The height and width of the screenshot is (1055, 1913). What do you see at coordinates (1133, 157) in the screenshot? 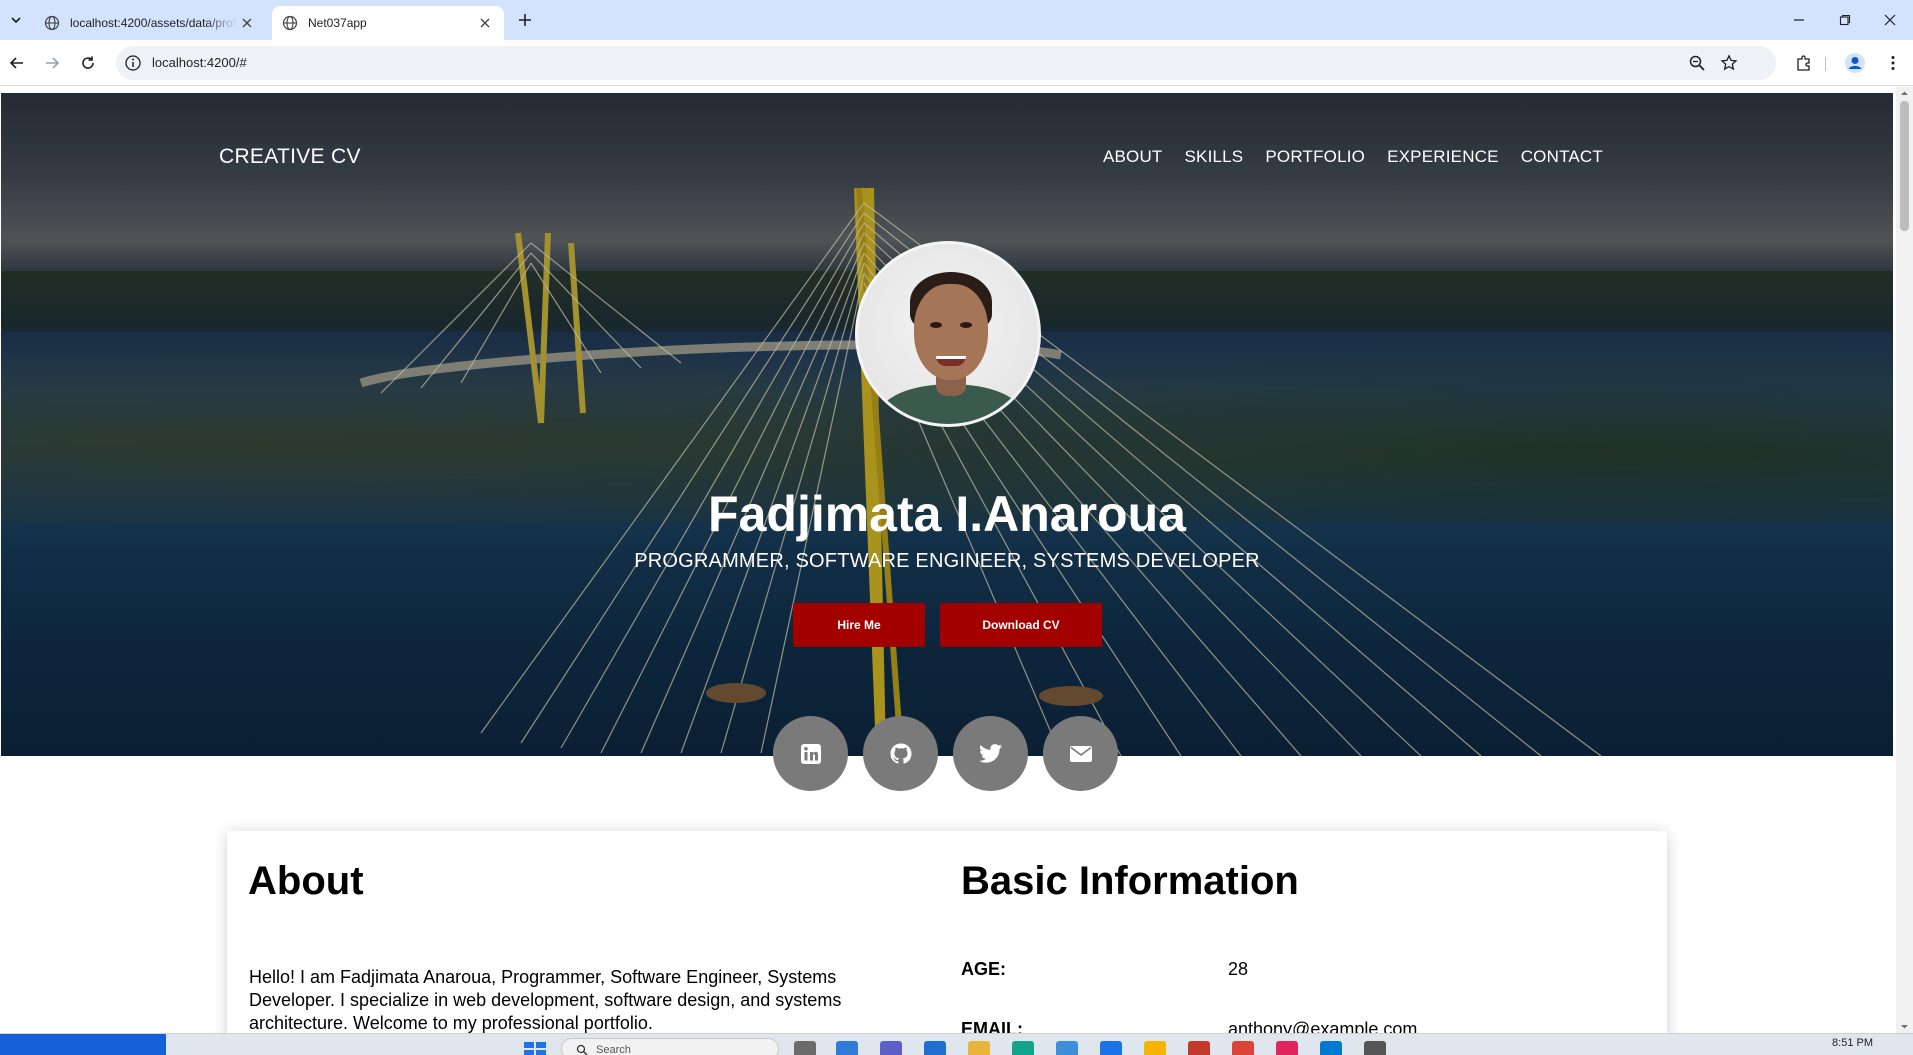
I see `nav-about: ABOUT` at bounding box center [1133, 157].